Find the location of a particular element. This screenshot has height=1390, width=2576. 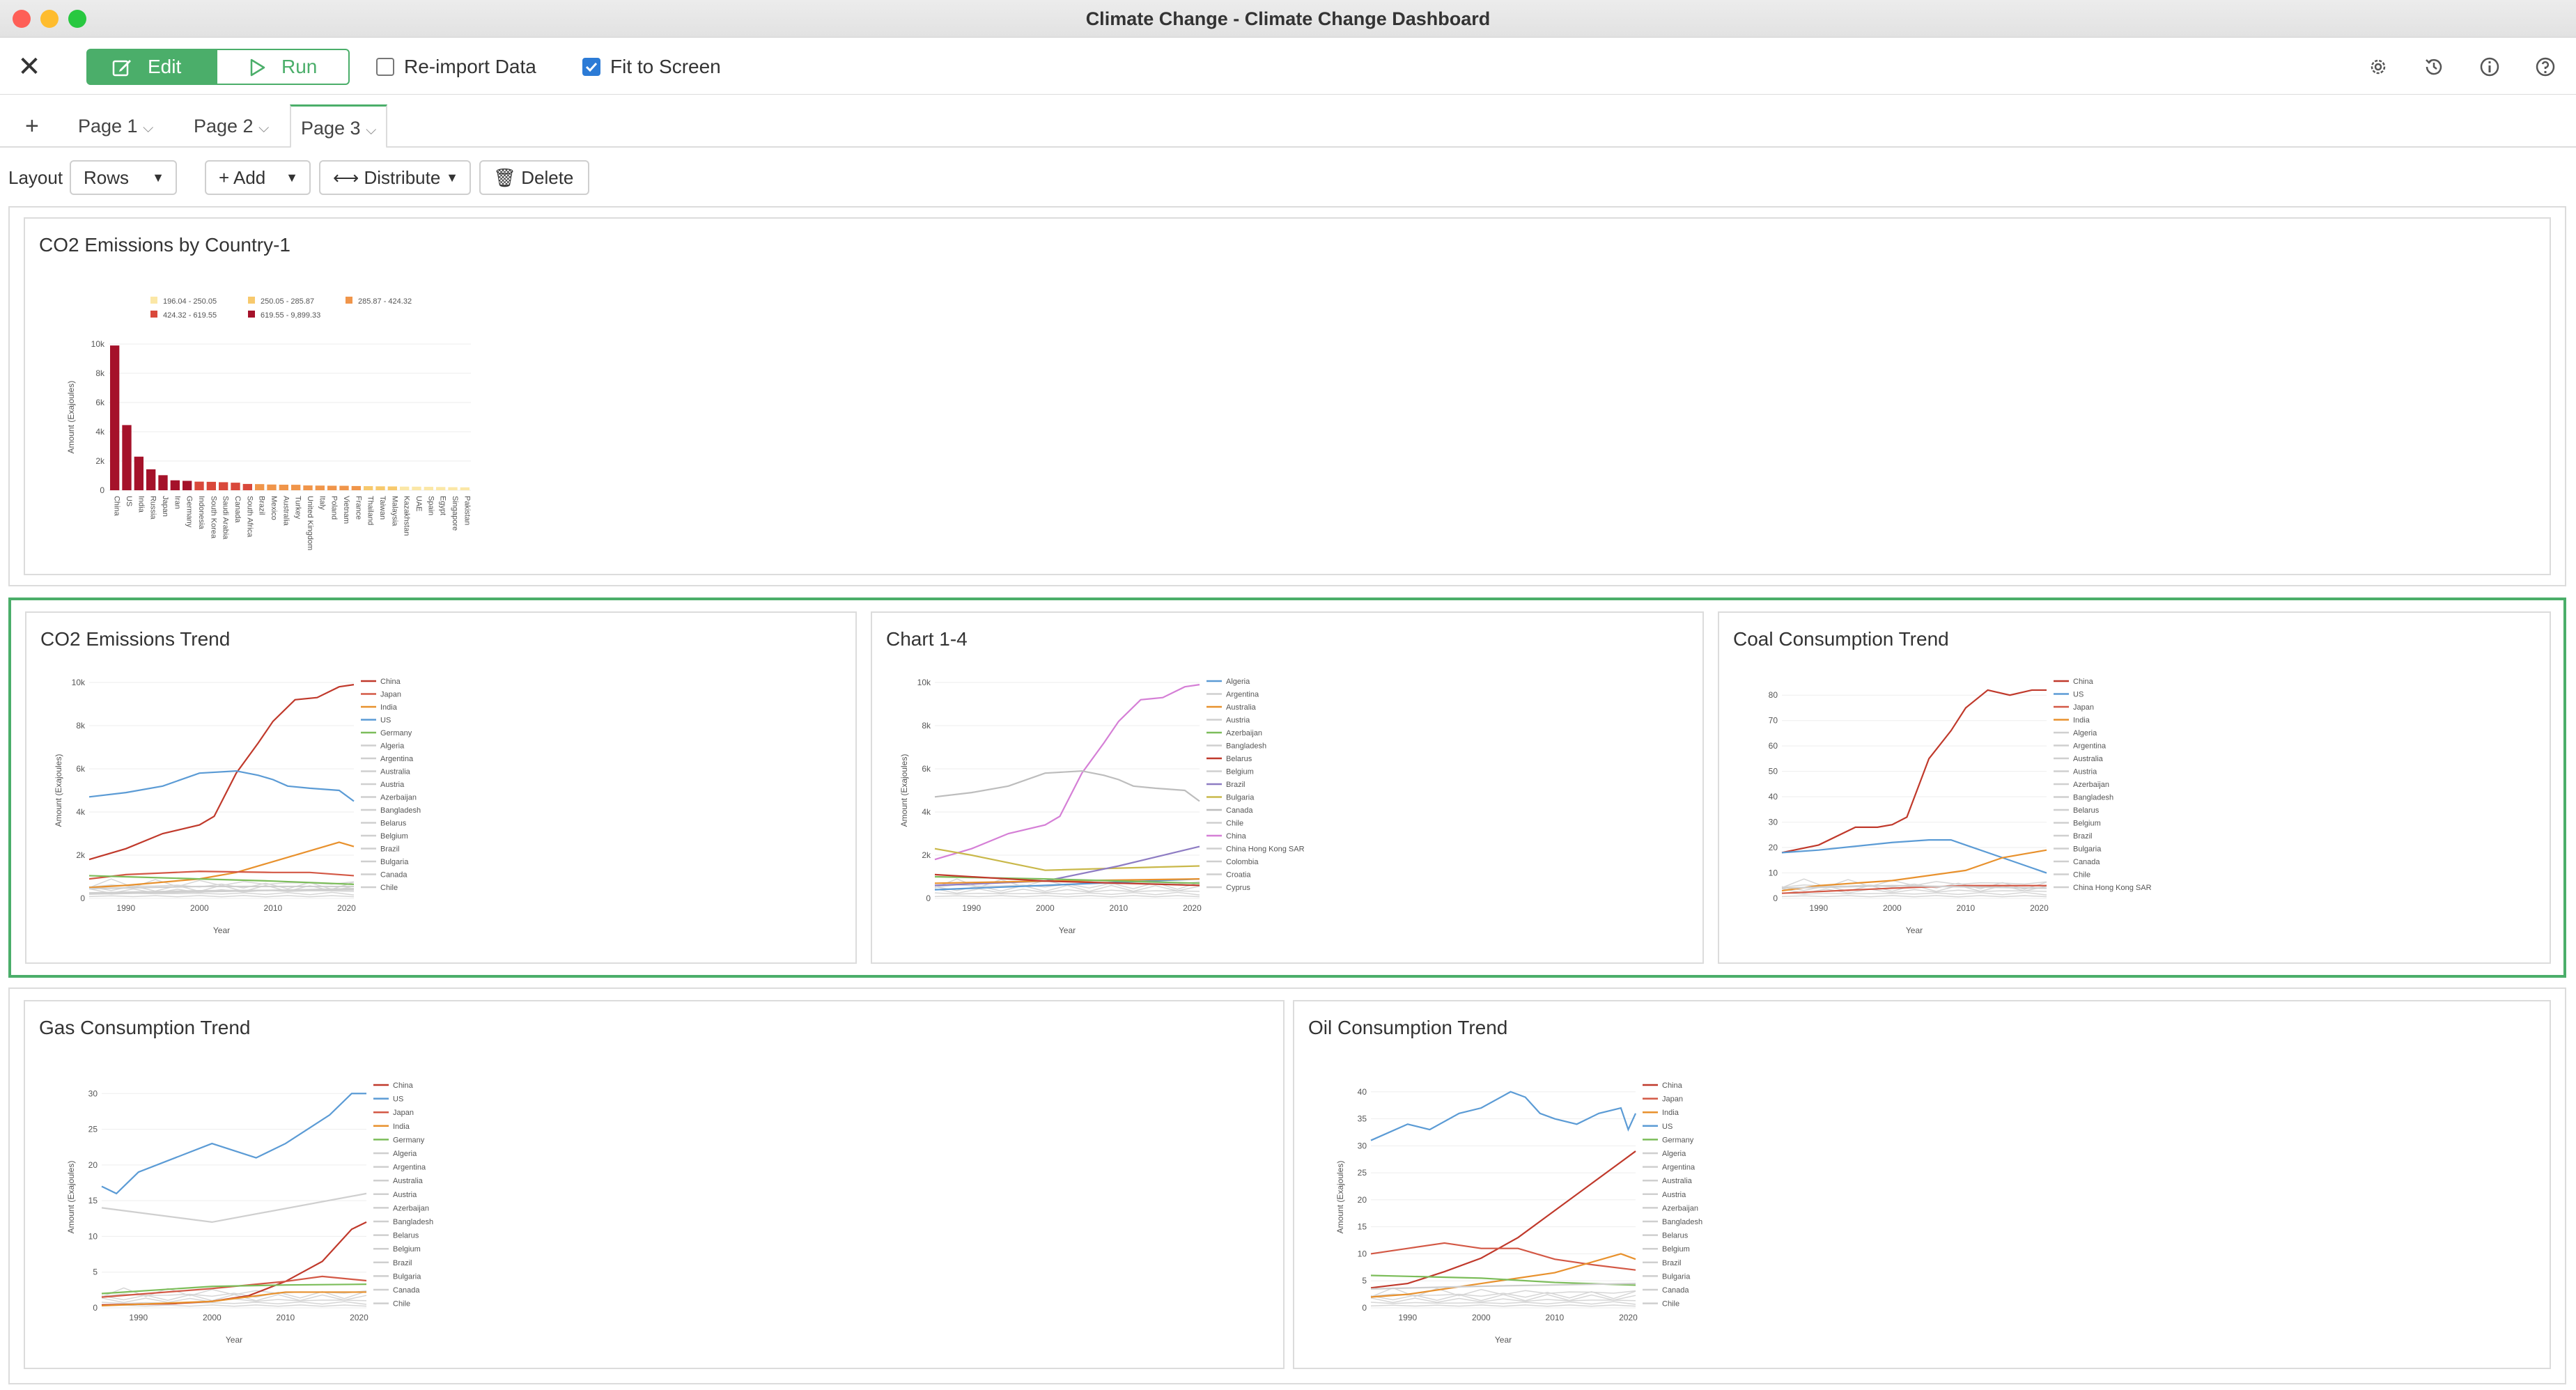

x-tick-label: Taiwan is located at coordinates (382, 508).